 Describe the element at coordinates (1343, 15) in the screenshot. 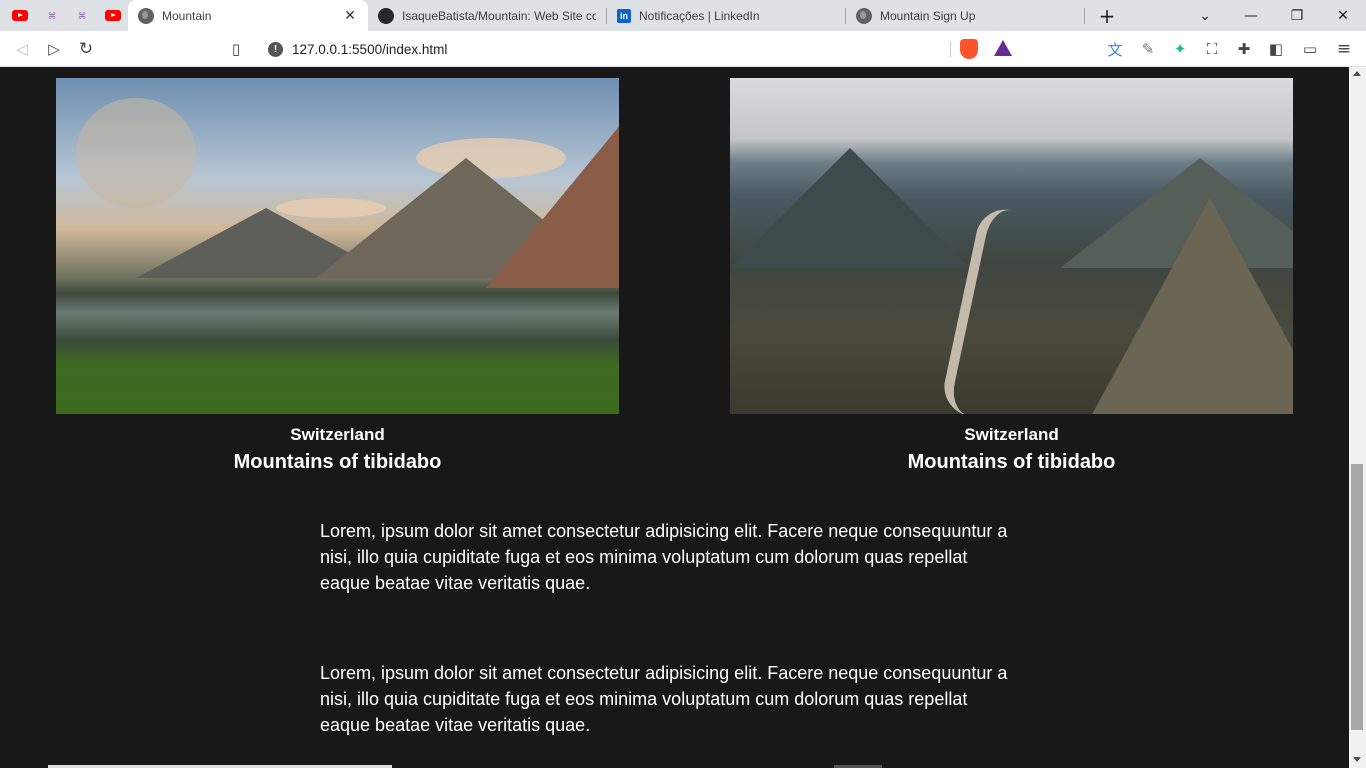

I see `window-close-icon: ✕` at that location.